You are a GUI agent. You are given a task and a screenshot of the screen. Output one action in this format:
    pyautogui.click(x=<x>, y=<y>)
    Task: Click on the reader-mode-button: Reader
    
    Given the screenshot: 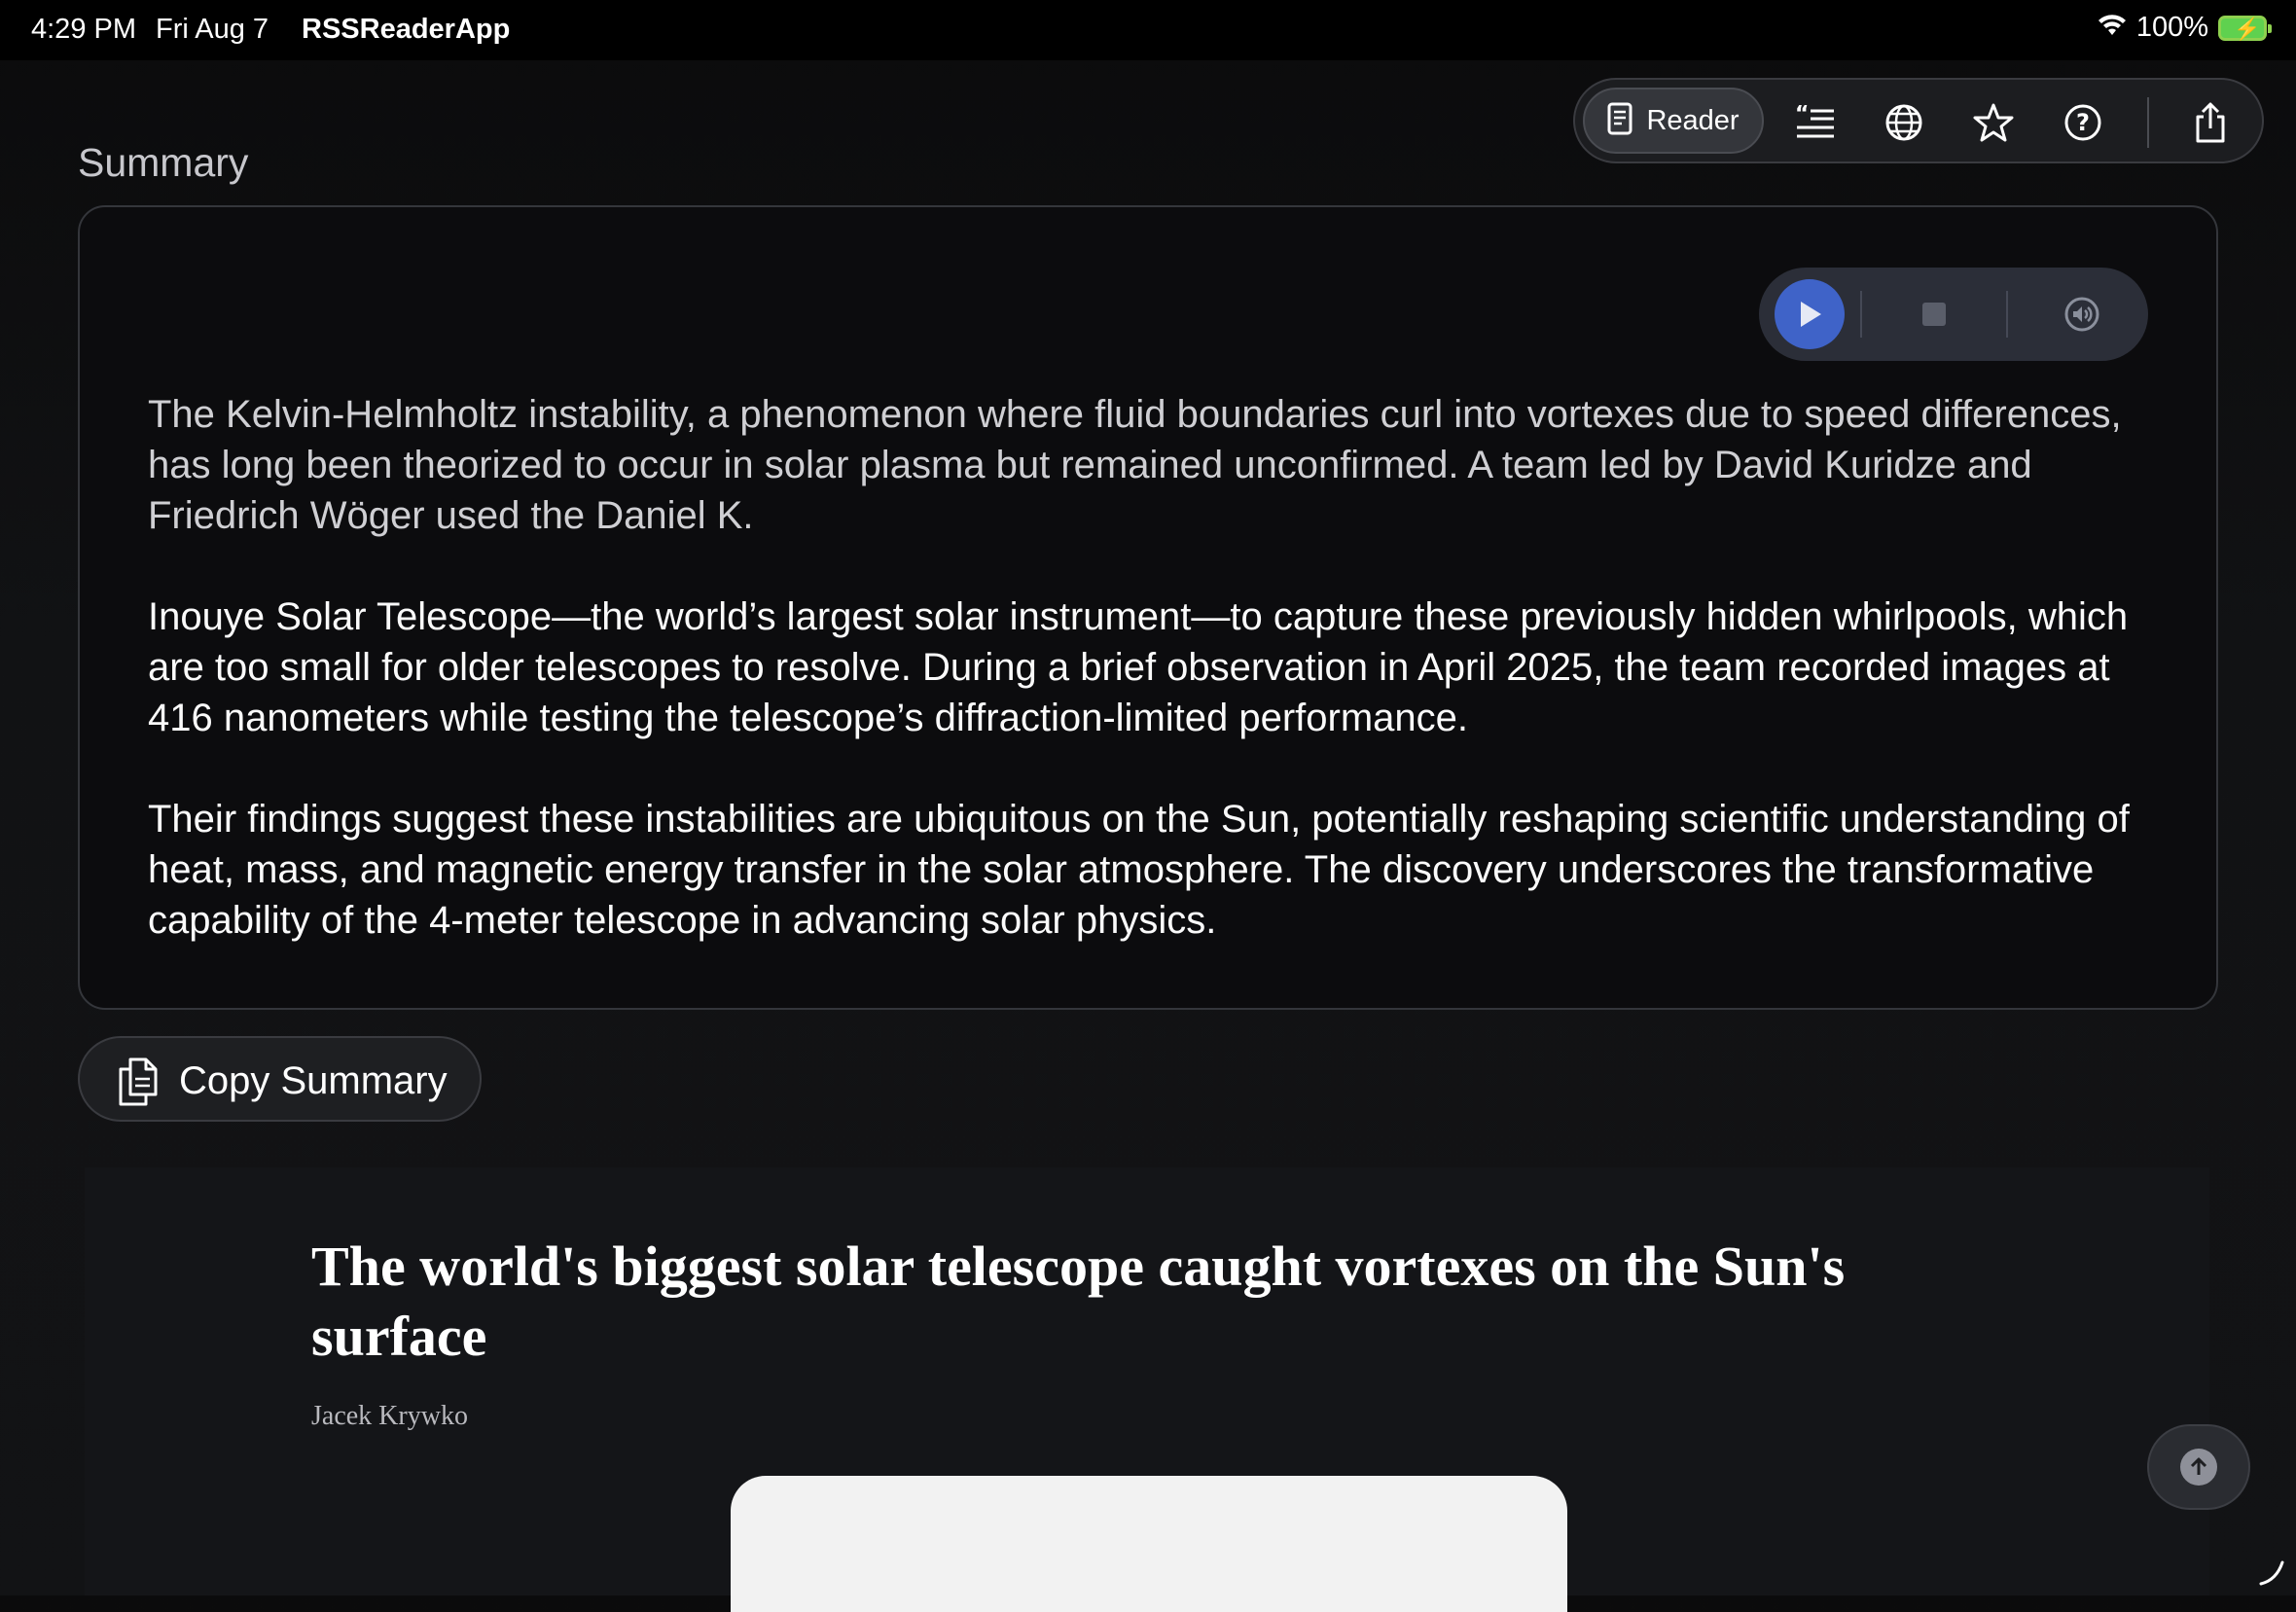 What is the action you would take?
    pyautogui.click(x=1673, y=121)
    